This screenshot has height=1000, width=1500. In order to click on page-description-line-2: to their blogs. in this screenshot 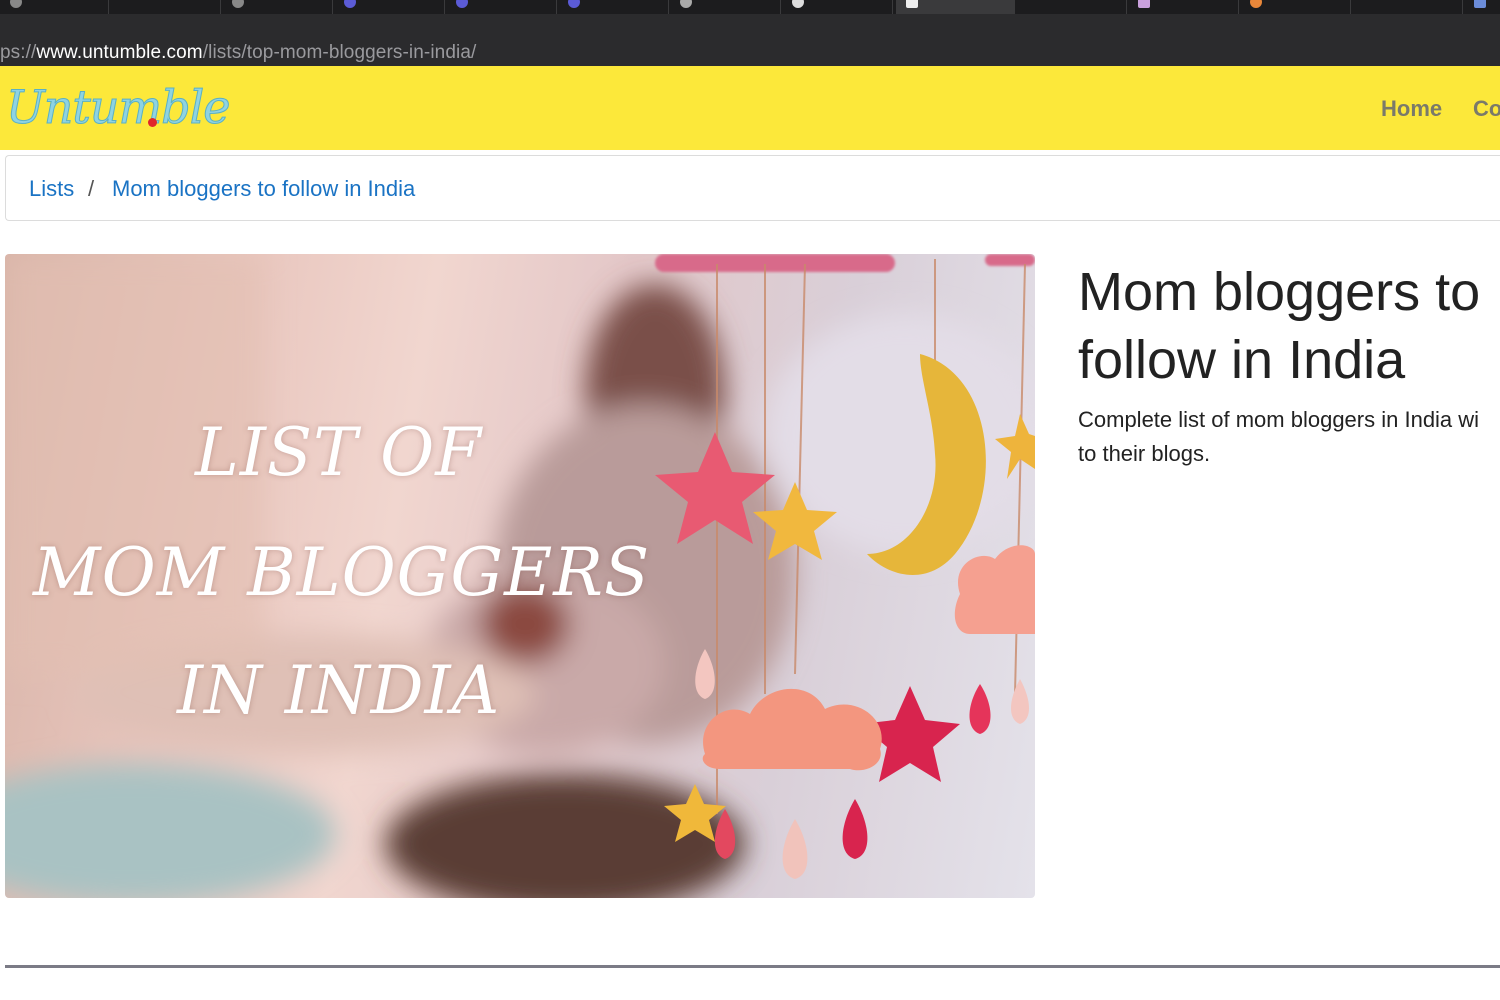, I will do `click(1144, 453)`.